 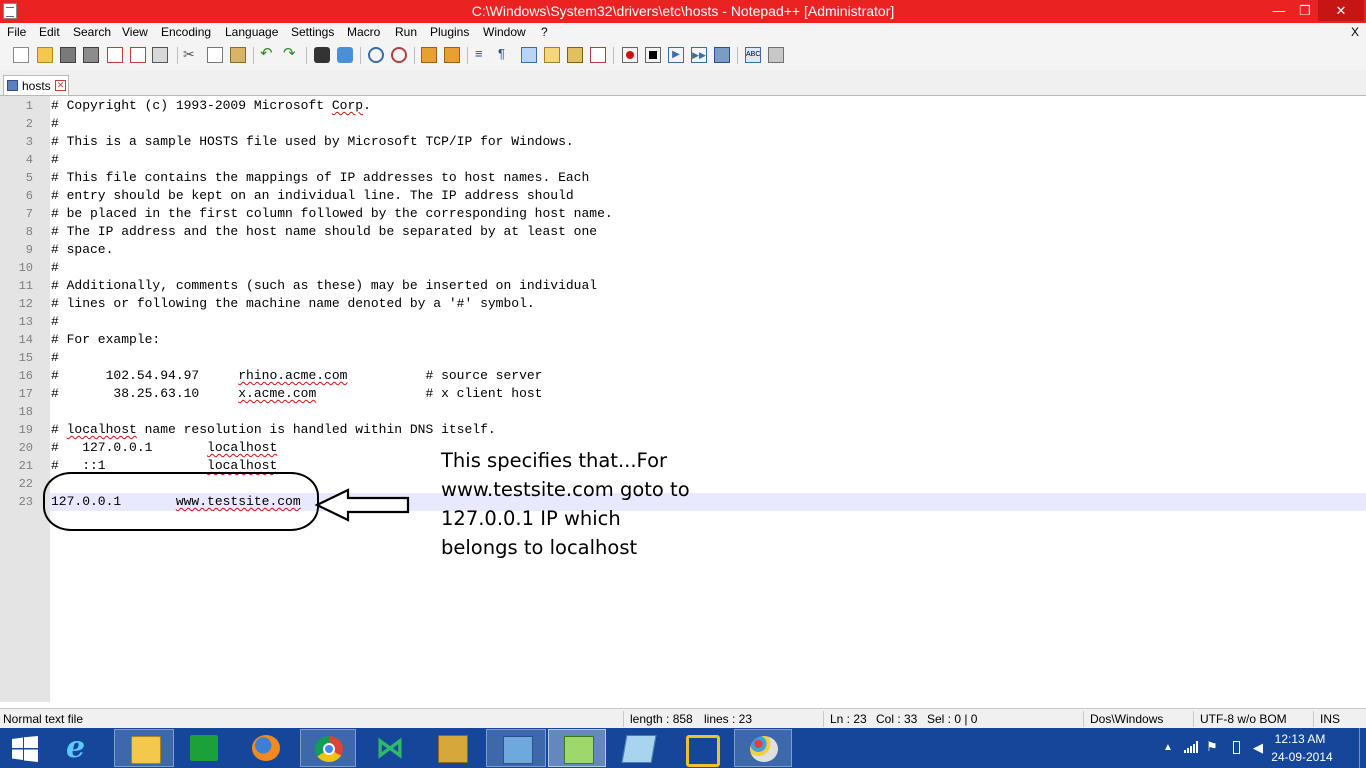 What do you see at coordinates (16, 32) in the screenshot?
I see `menu-file: File` at bounding box center [16, 32].